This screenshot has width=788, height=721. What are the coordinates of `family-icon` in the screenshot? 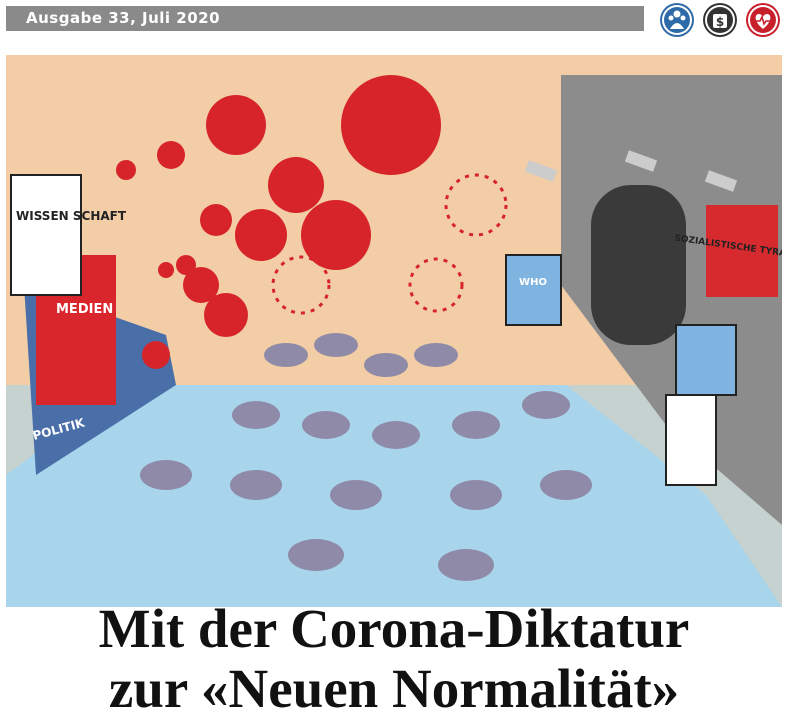 It's located at (677, 20).